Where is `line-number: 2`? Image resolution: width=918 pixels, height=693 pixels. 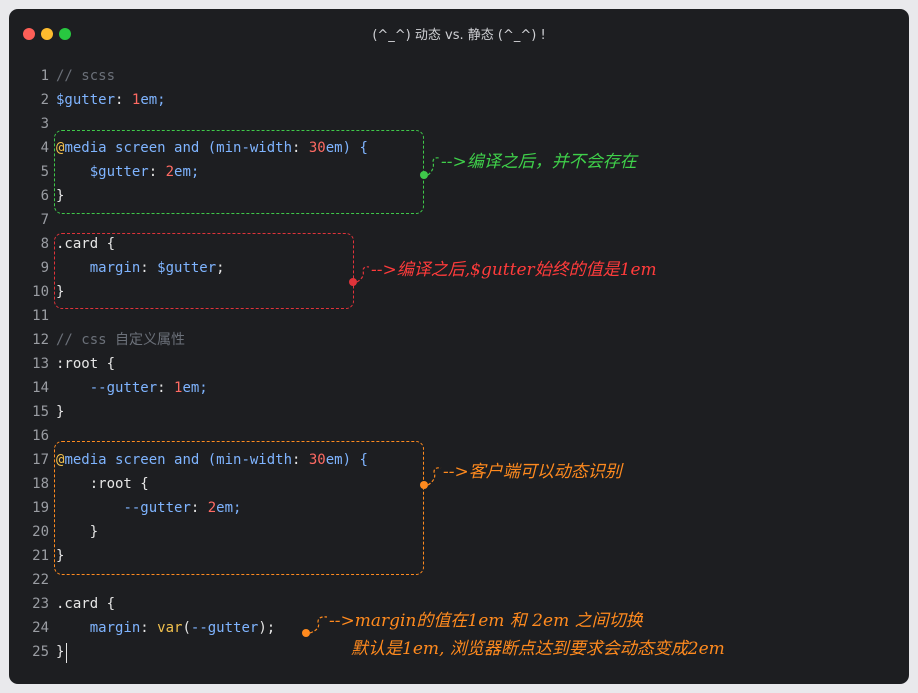 line-number: 2 is located at coordinates (44, 100).